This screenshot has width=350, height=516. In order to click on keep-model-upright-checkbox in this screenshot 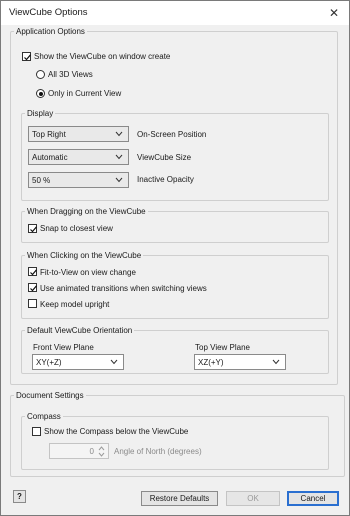, I will do `click(32, 303)`.